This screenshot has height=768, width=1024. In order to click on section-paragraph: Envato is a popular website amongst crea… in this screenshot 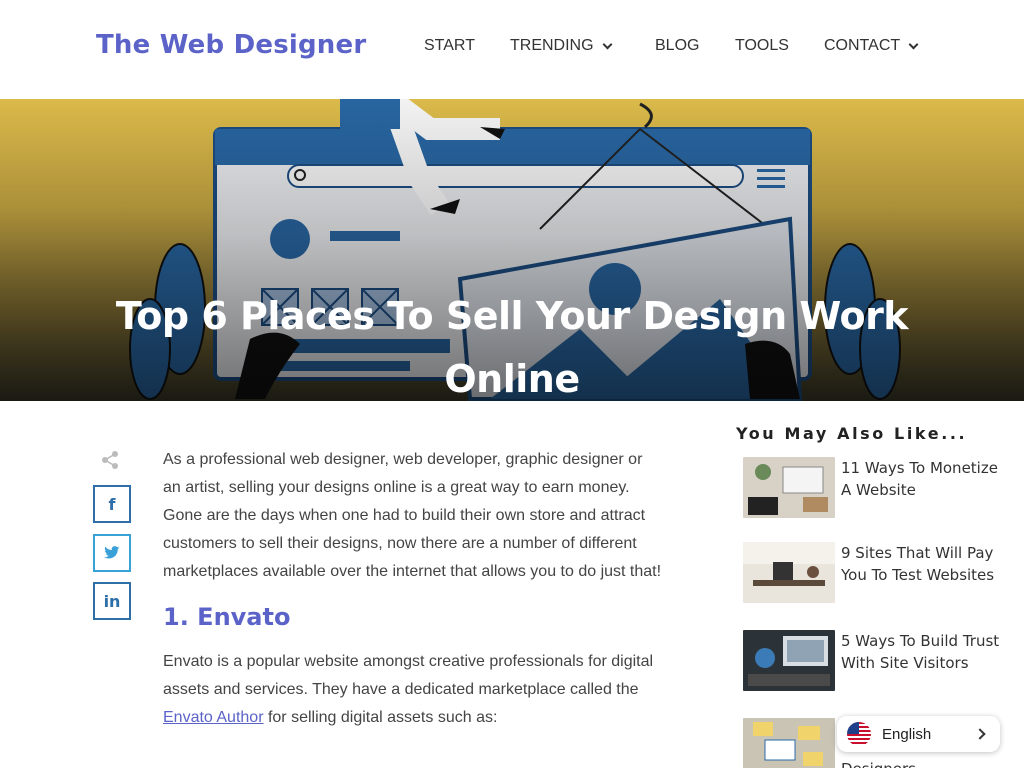, I will do `click(413, 690)`.